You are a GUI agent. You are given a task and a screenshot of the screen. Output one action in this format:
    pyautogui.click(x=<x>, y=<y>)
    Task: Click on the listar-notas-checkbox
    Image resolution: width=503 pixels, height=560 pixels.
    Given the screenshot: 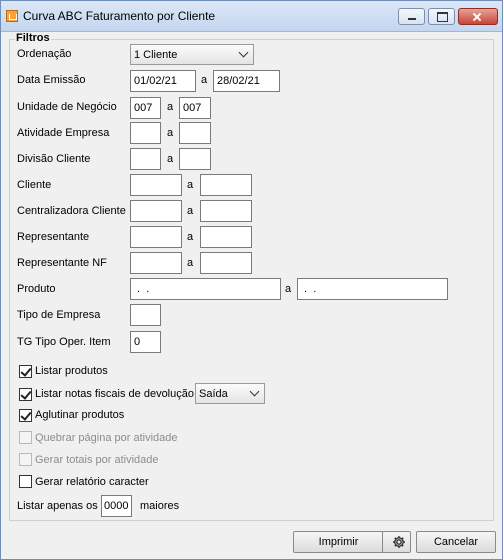 What is the action you would take?
    pyautogui.click(x=25, y=394)
    